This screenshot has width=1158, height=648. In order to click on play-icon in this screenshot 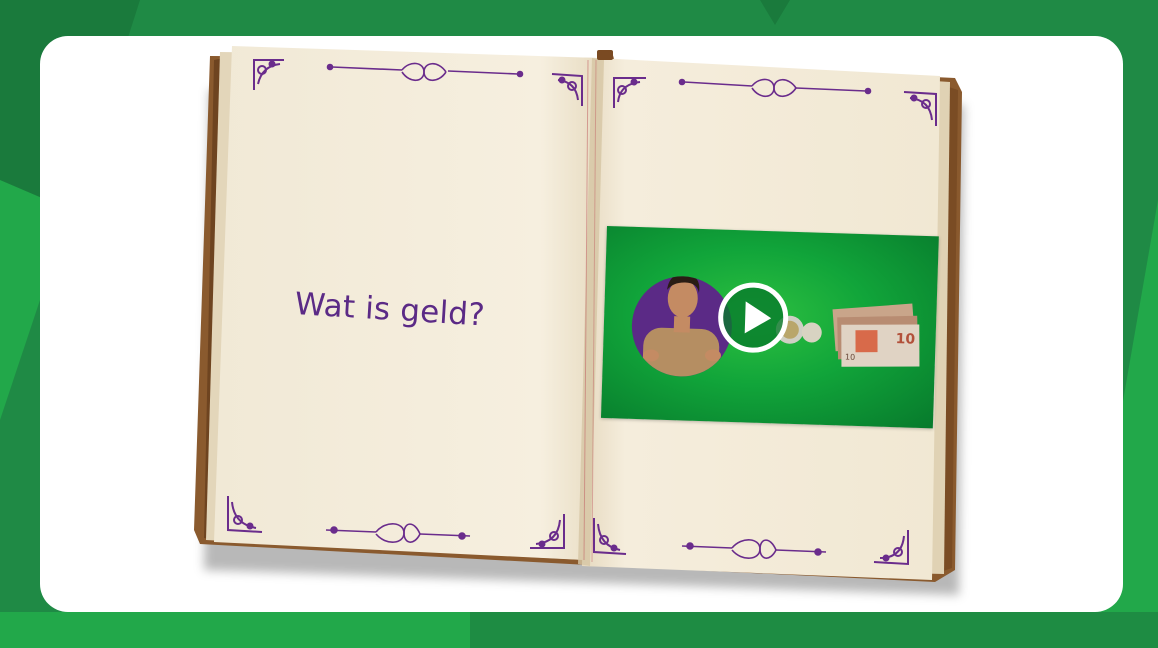, I will do `click(758, 317)`.